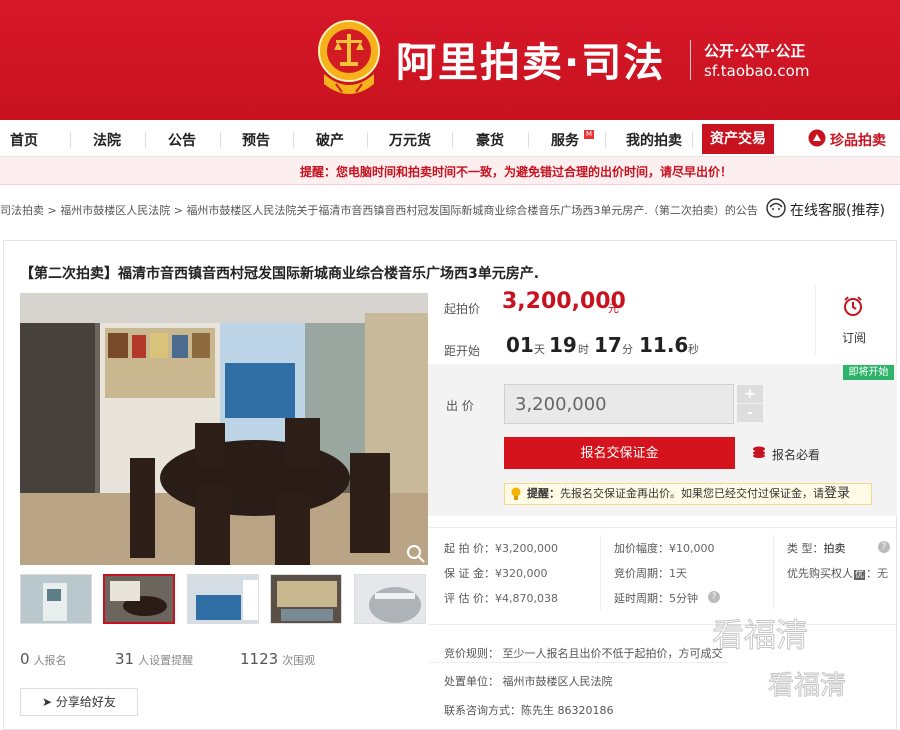  What do you see at coordinates (760, 635) in the screenshot?
I see `watermark-text: 看福清` at bounding box center [760, 635].